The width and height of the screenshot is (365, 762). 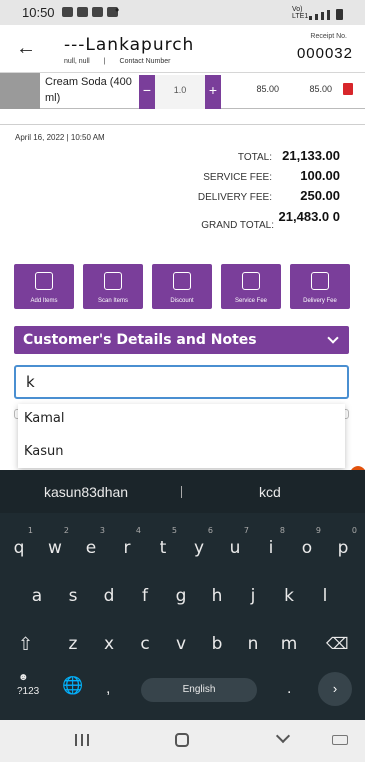 What do you see at coordinates (26, 48) in the screenshot?
I see `back-arrow-icon: ←` at bounding box center [26, 48].